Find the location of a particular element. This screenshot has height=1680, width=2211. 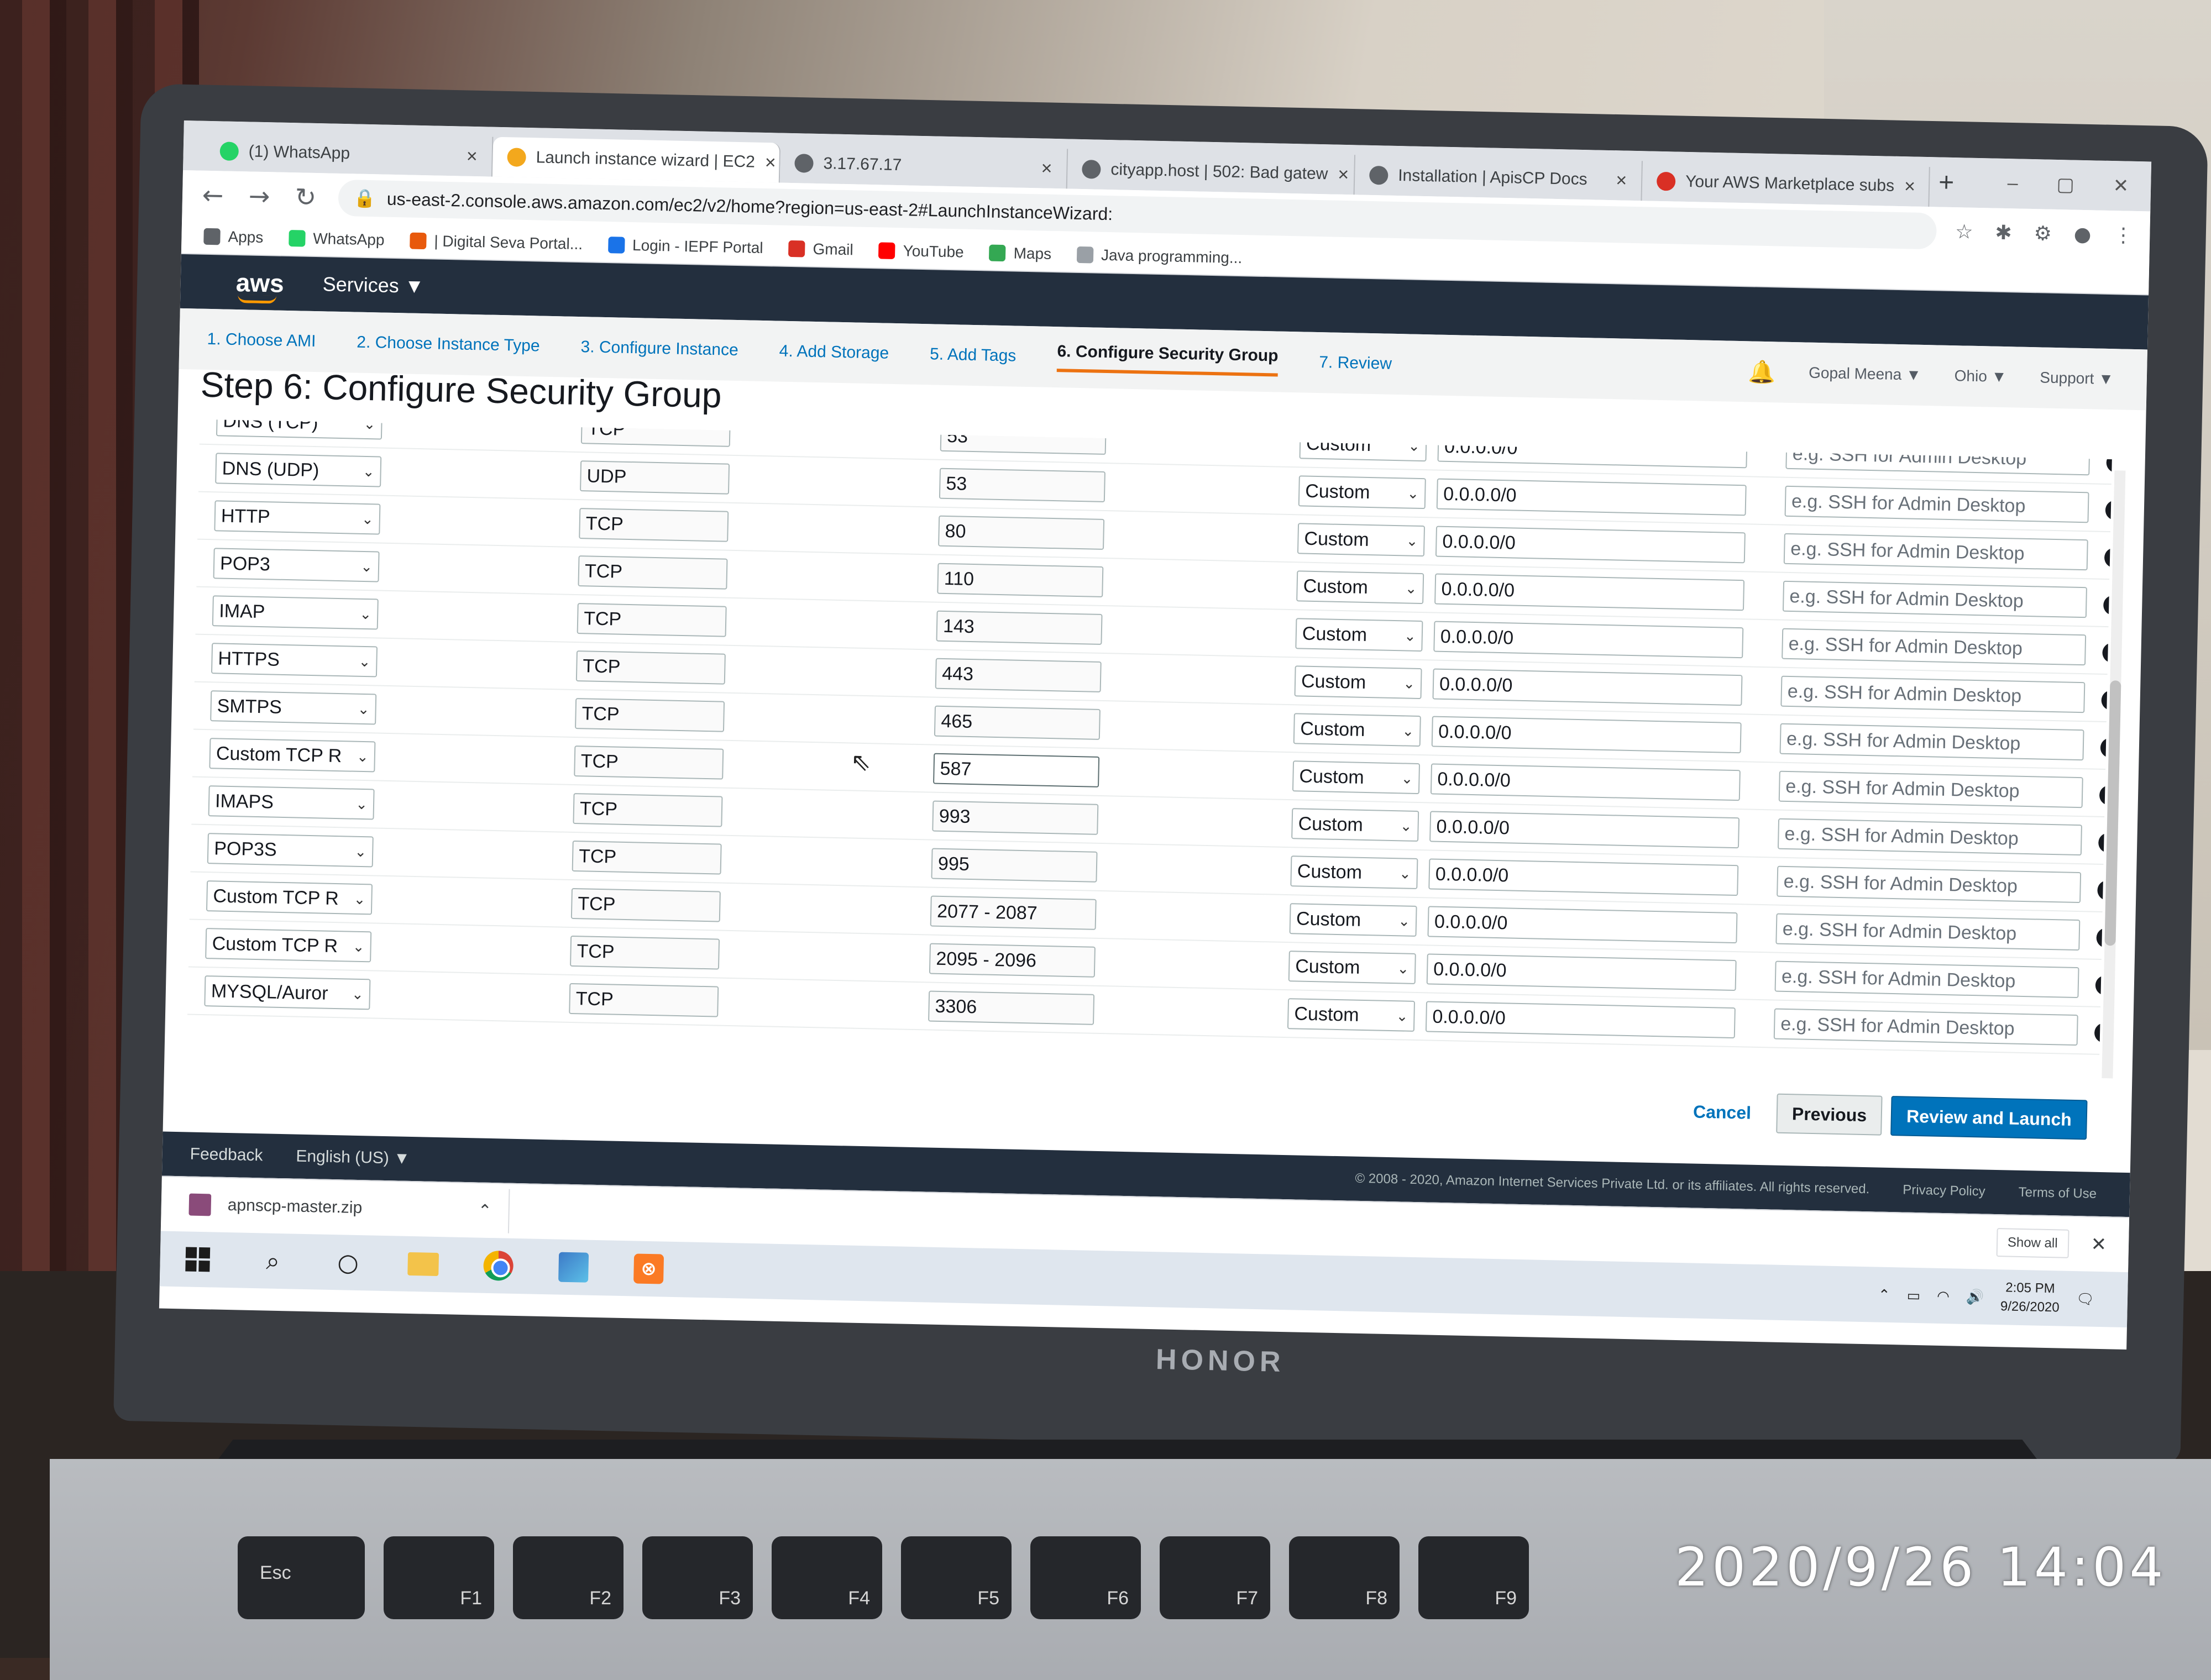

rule-type-select: SMTPS⌄ is located at coordinates (293, 707).